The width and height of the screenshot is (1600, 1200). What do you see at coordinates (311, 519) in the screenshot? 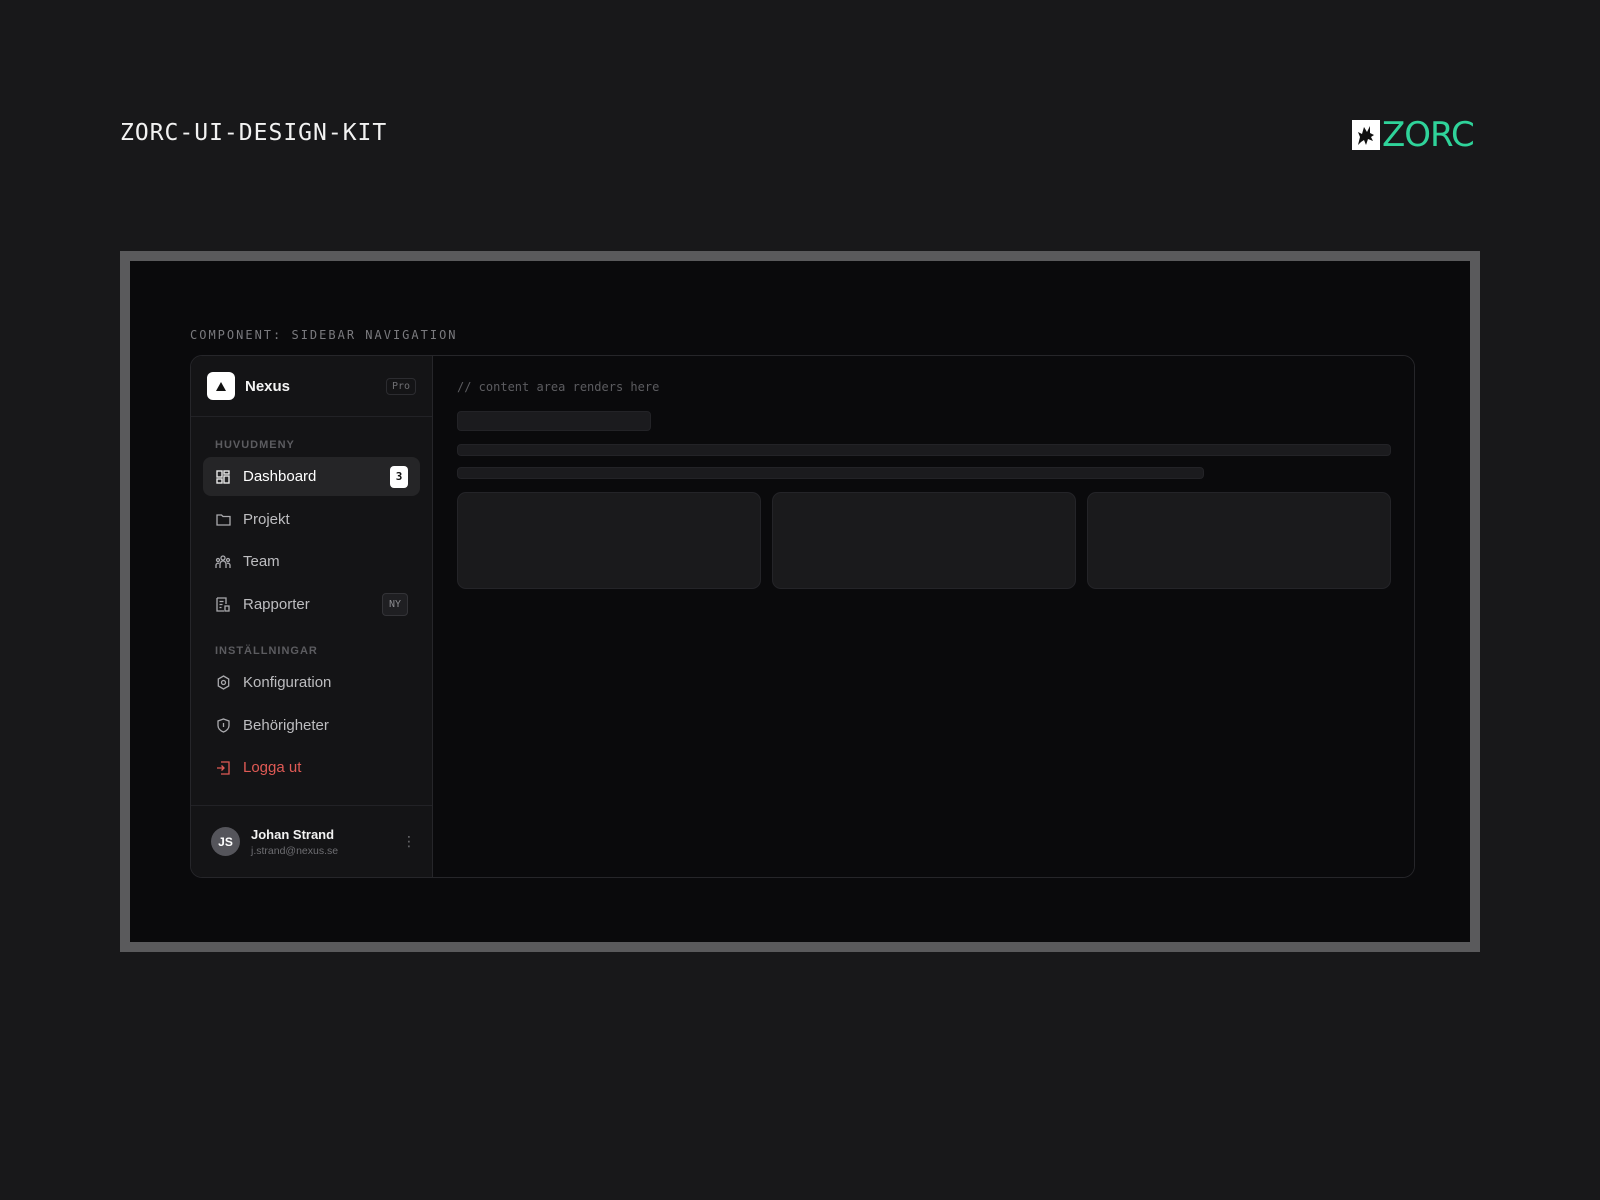
I see `sidebar-item-projekt: Projekt` at bounding box center [311, 519].